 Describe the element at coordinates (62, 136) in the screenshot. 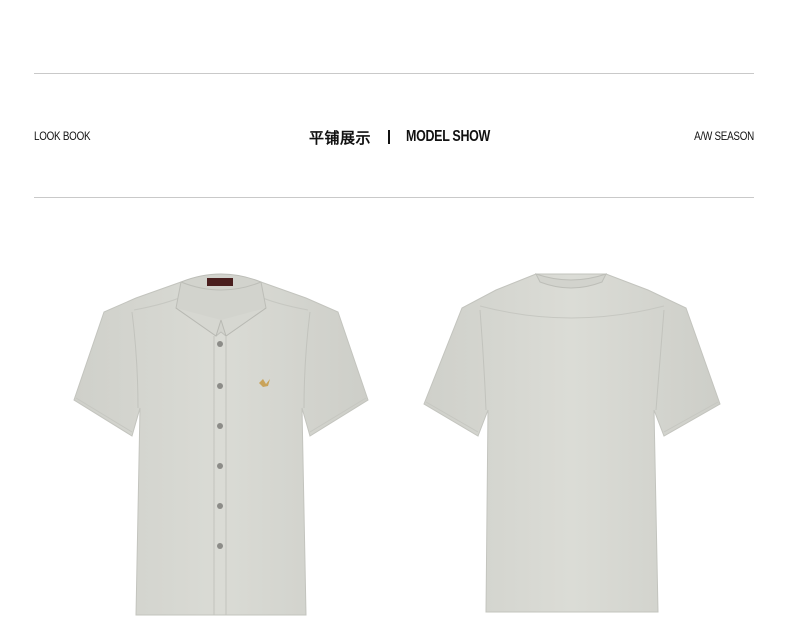

I see `look-book-label: LOOK BOOK` at that location.